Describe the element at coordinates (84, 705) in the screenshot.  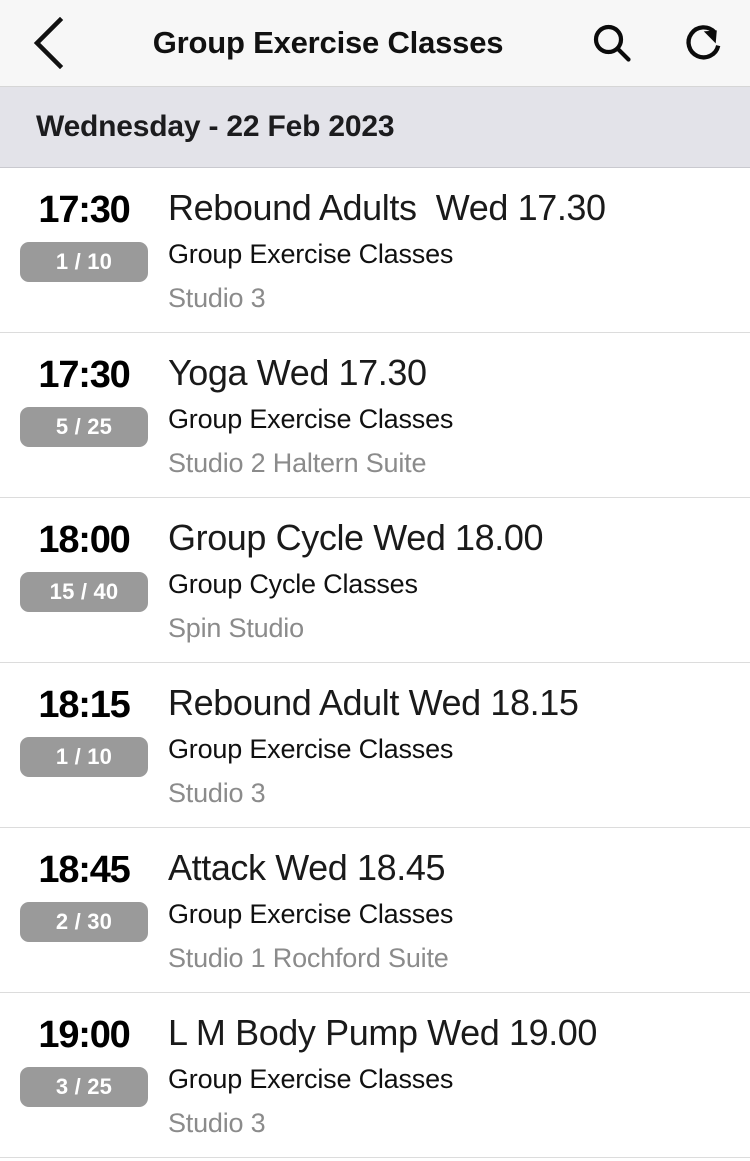
I see `class-time: 18:15` at that location.